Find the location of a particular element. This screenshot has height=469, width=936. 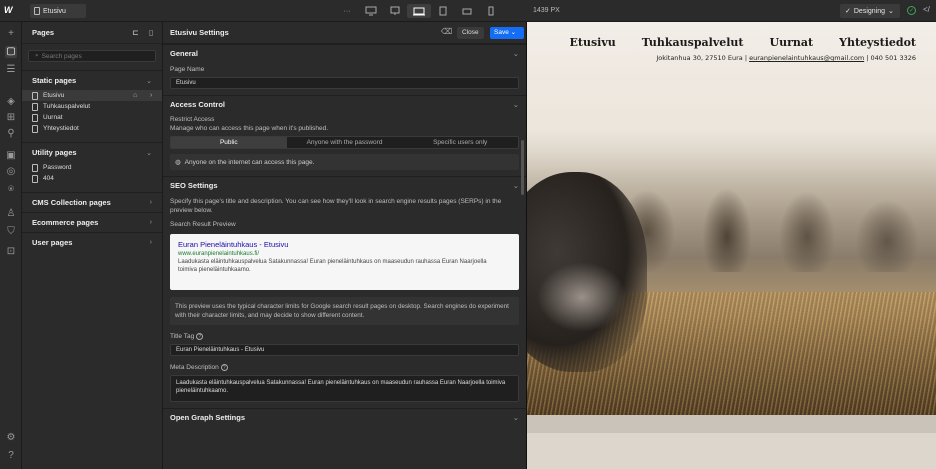

site-address: Jokitanhua 30, 27510 Eura is located at coordinates (699, 58).